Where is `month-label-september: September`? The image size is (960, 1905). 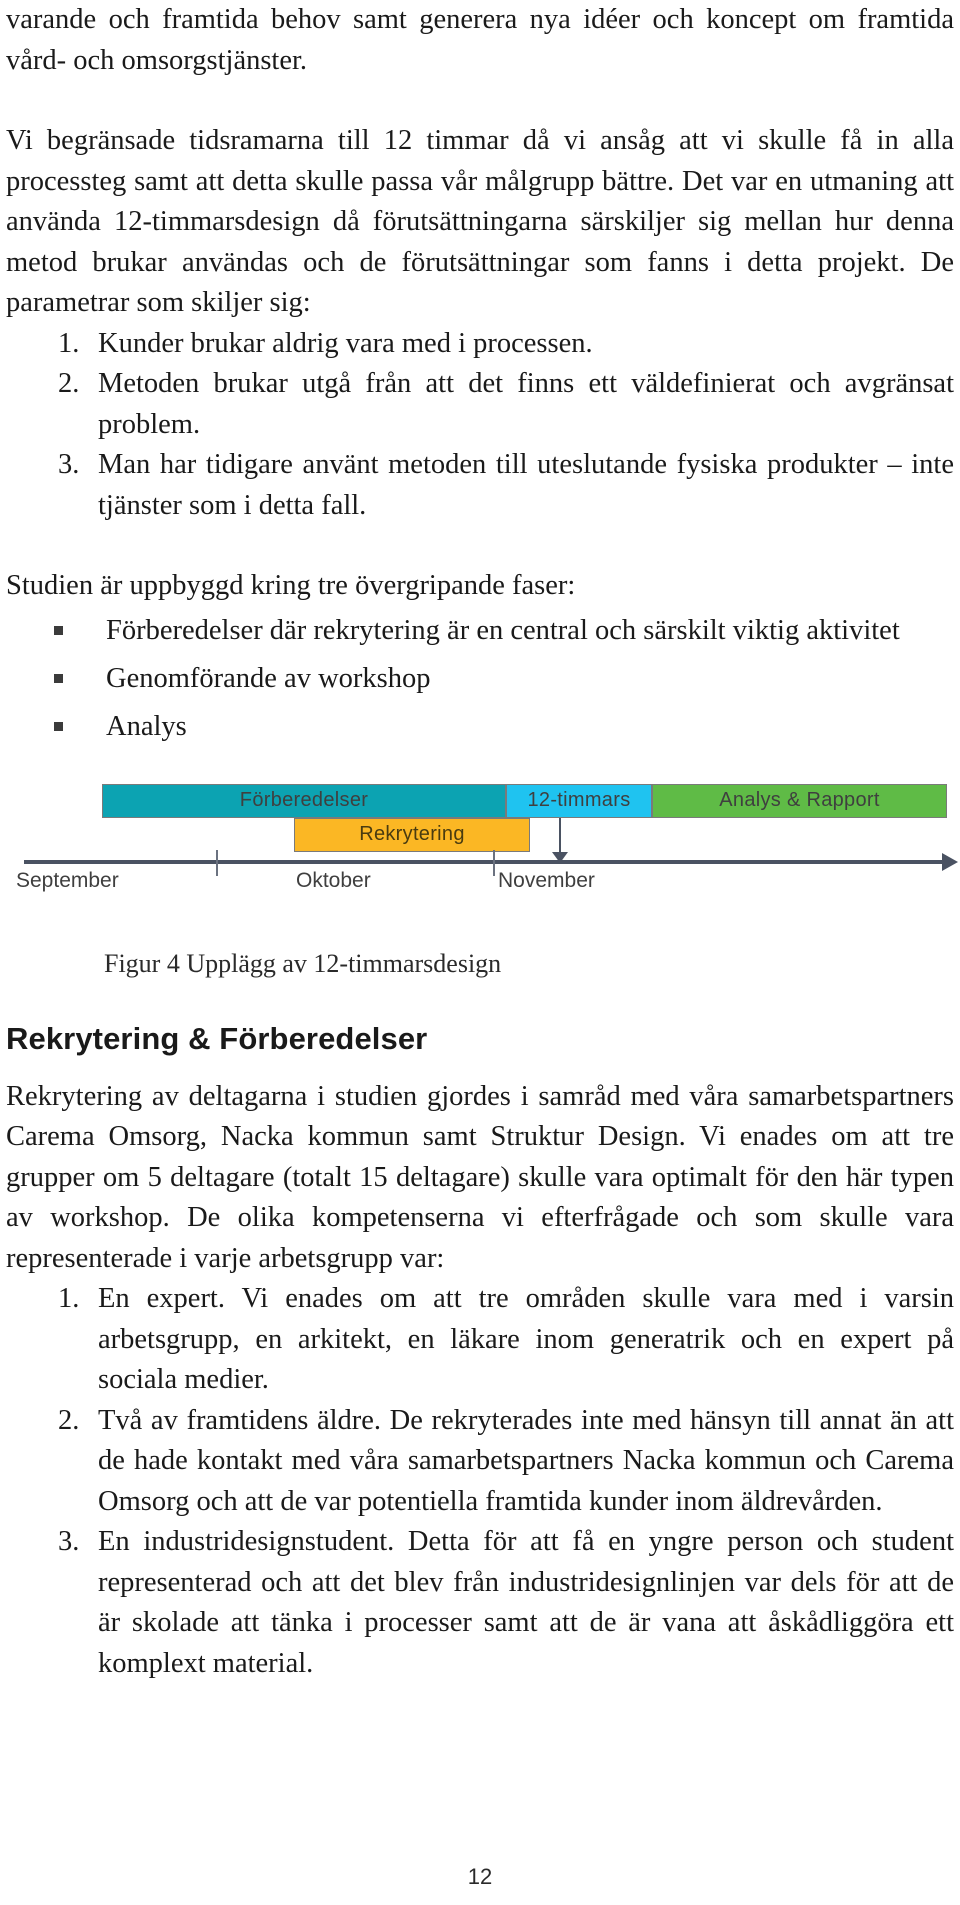
month-label-september: September is located at coordinates (67, 880).